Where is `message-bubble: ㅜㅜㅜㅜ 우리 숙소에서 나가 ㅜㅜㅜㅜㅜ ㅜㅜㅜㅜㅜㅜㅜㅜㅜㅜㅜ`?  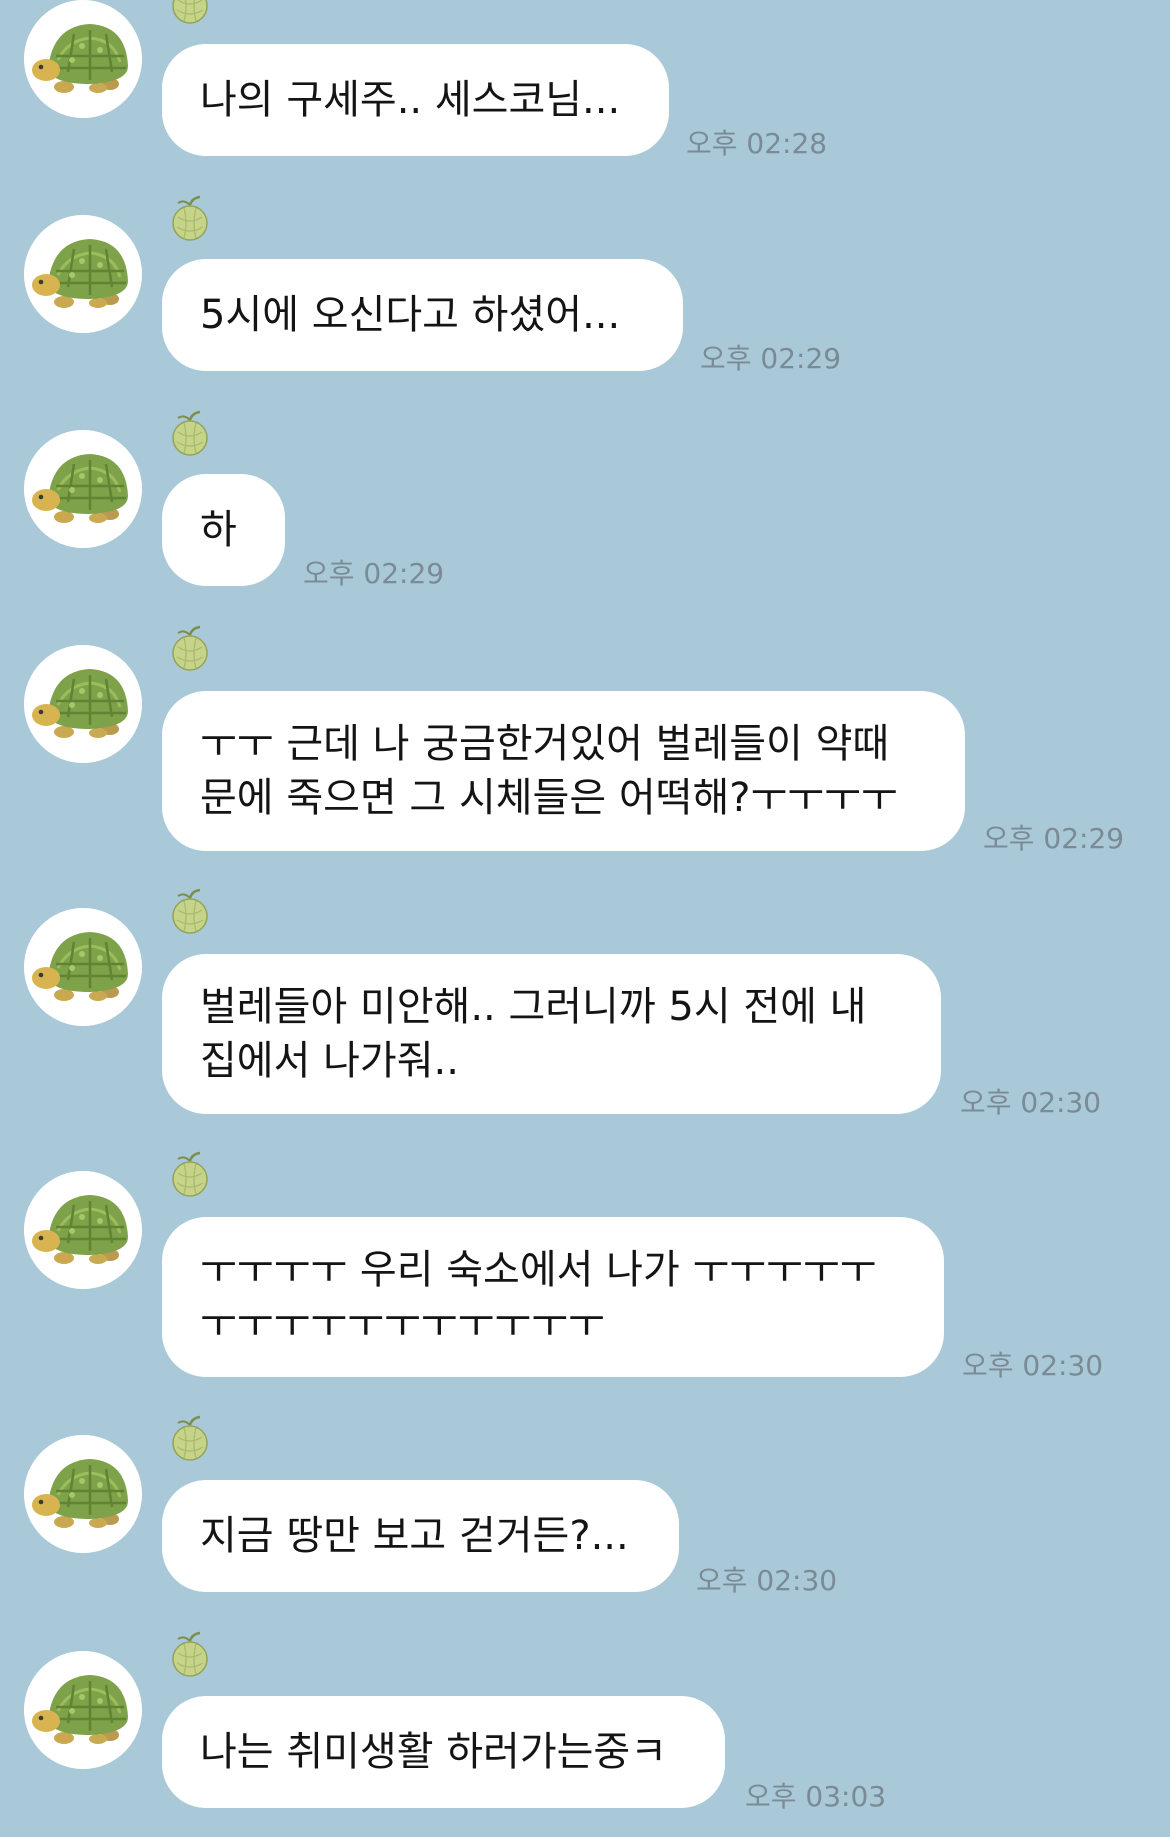
message-bubble: ㅜㅜㅜㅜ 우리 숙소에서 나가 ㅜㅜㅜㅜㅜ ㅜㅜㅜㅜㅜㅜㅜㅜㅜㅜㅜ is located at coordinates (553, 1297).